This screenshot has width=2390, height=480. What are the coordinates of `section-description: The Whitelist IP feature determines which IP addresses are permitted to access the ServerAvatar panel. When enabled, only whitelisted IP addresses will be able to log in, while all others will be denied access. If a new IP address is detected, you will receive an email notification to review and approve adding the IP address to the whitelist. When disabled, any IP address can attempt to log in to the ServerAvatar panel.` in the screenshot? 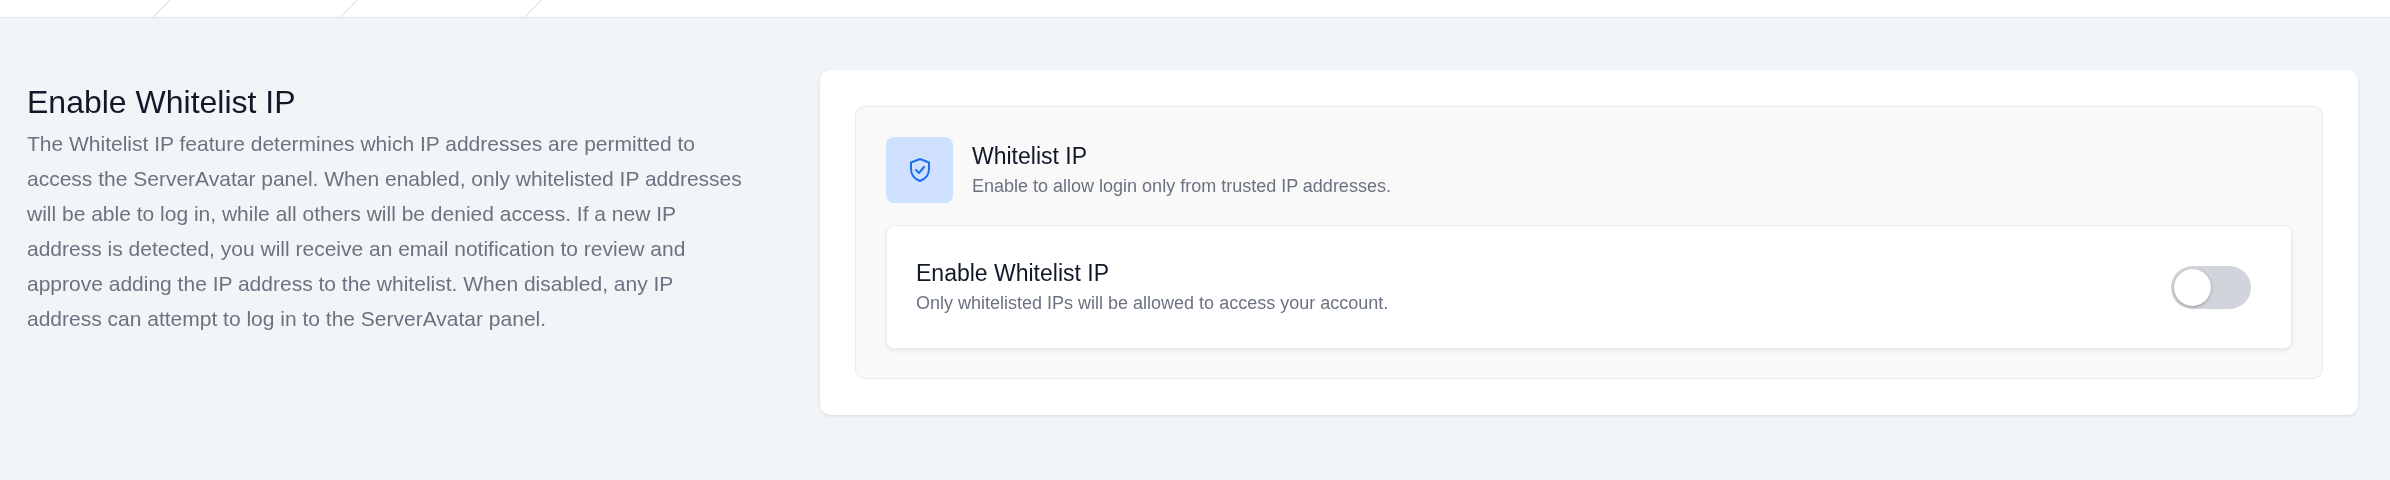 It's located at (385, 231).